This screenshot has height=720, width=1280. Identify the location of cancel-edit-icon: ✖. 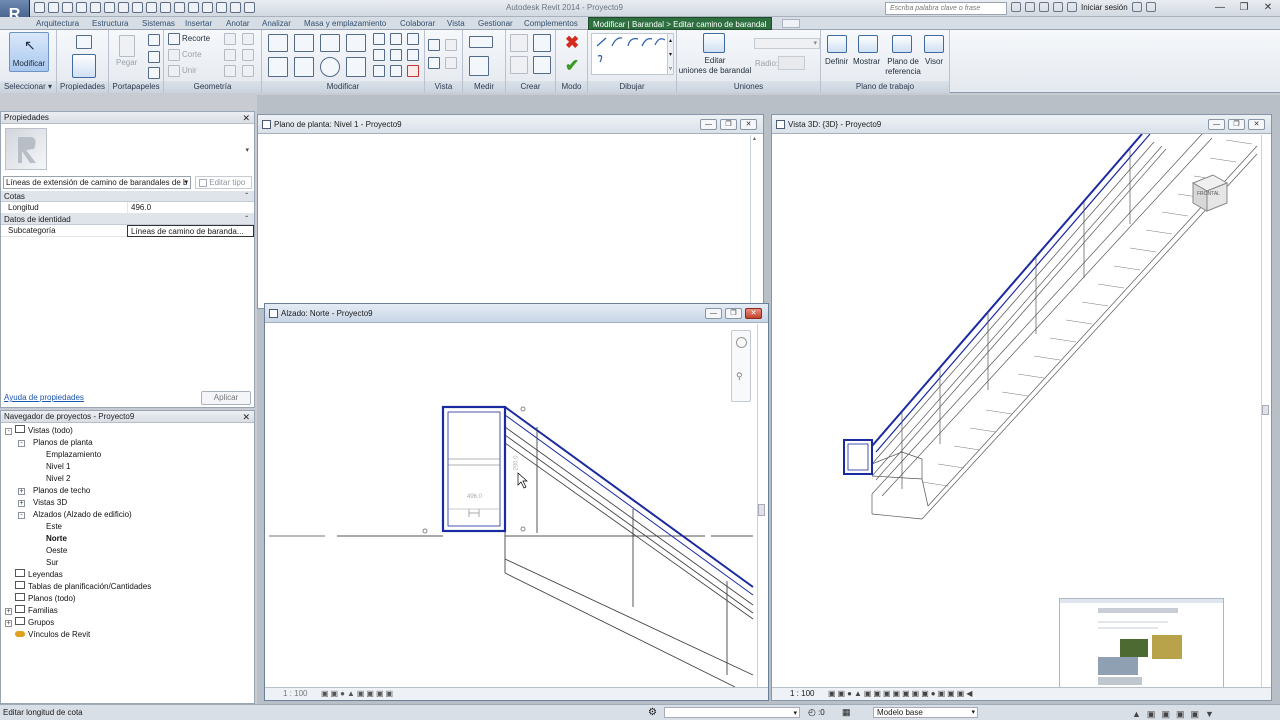
(572, 43).